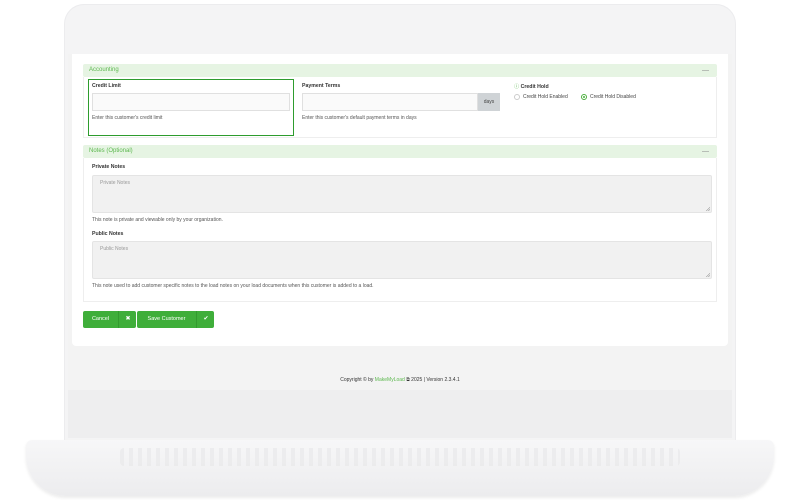 The width and height of the screenshot is (800, 500). I want to click on public-notes-textarea: Public Notes, so click(402, 260).